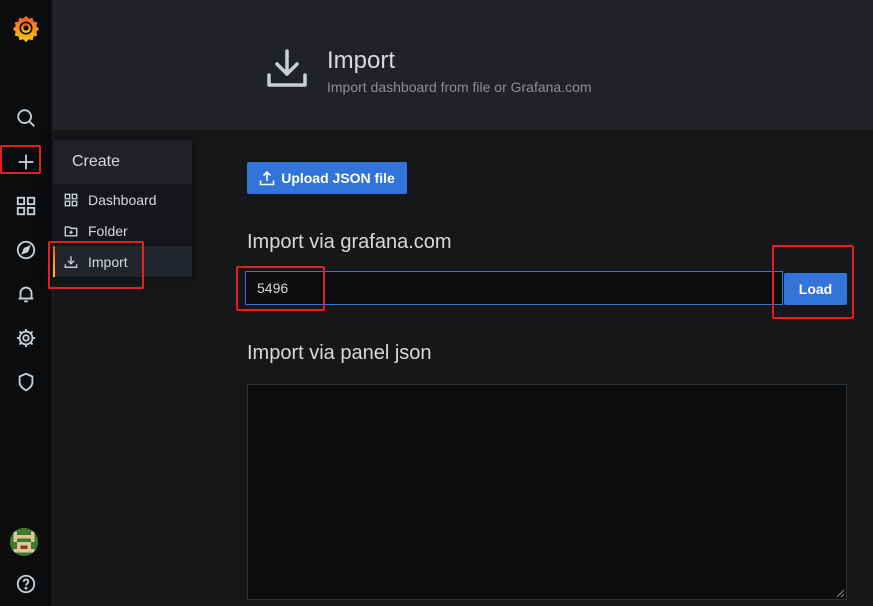 This screenshot has height=606, width=873. I want to click on menu-item-dashboard: Dashboard, so click(122, 199).